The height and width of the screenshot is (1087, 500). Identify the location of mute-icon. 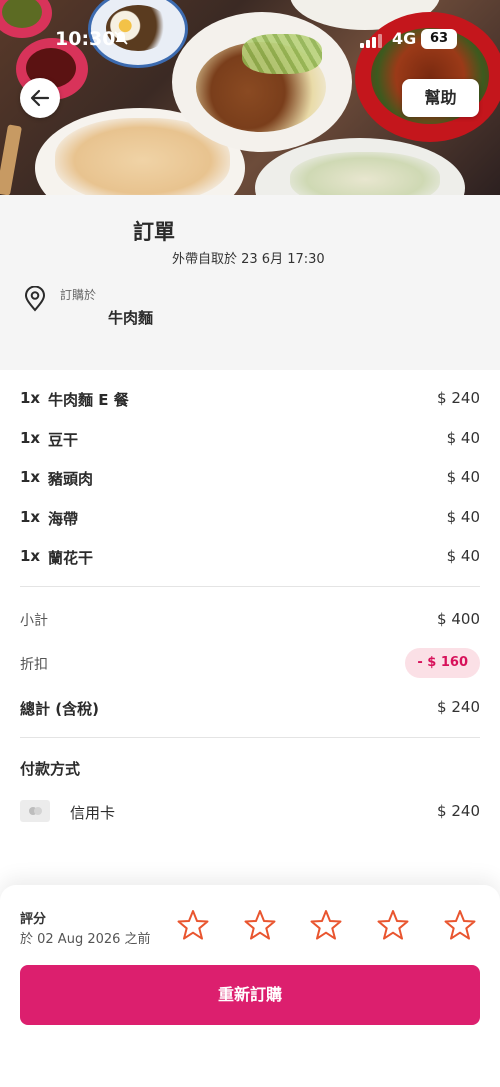
(121, 40).